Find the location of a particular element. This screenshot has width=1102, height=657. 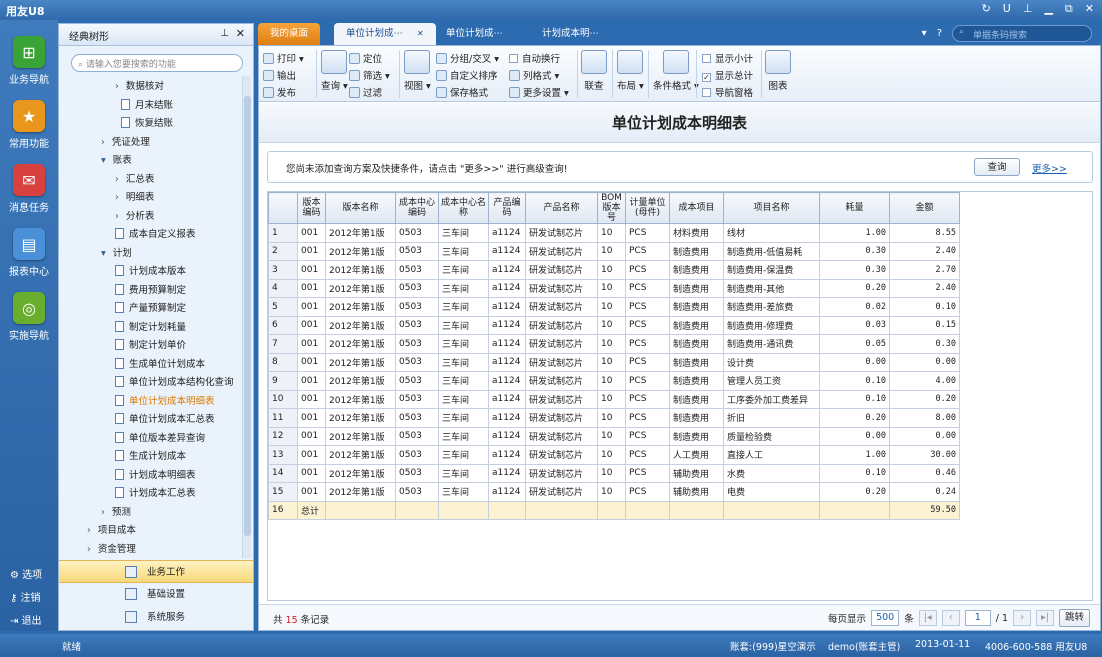

tree-item: 生成单位计划成本 is located at coordinates (160, 365).